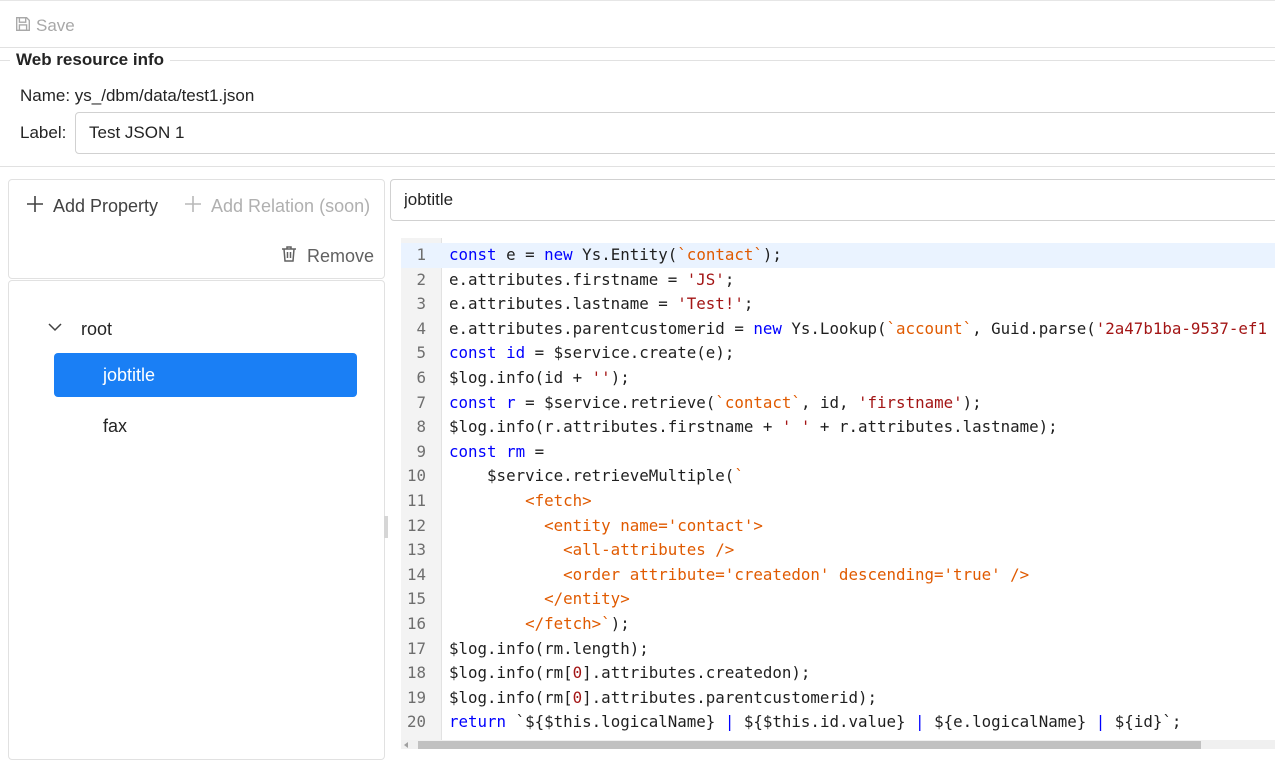  What do you see at coordinates (601, 328) in the screenshot?
I see `code-token: e.attributes.parentcustomerid =` at bounding box center [601, 328].